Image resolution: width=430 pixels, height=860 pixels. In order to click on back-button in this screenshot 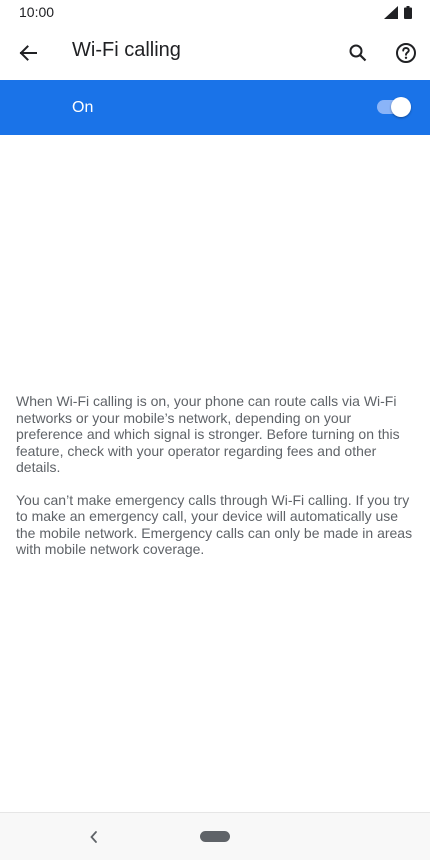, I will do `click(28, 53)`.